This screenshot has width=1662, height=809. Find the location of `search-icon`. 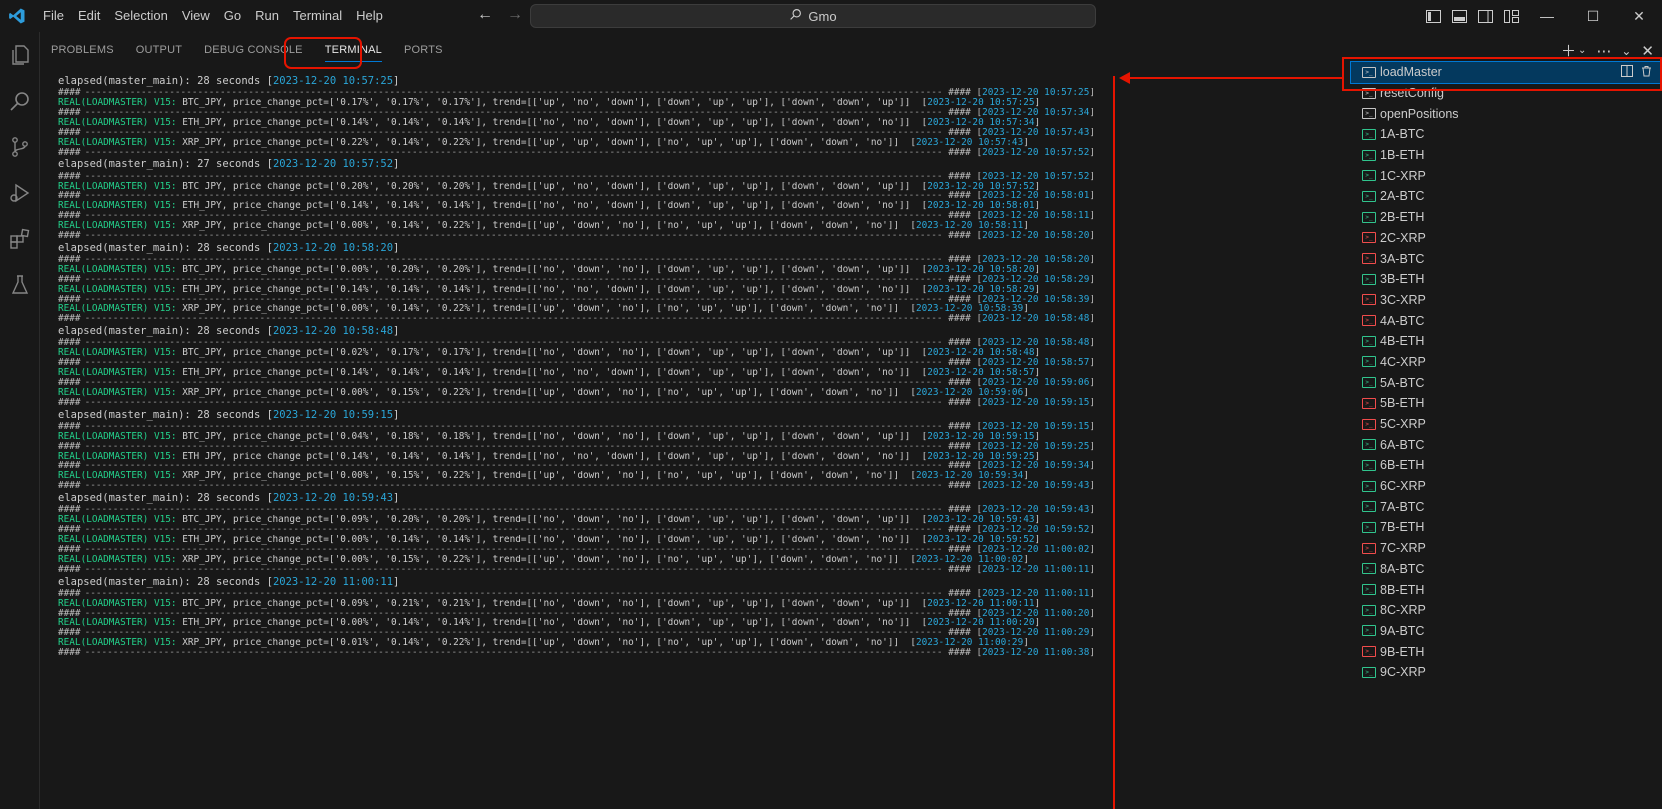

search-icon is located at coordinates (795, 16).